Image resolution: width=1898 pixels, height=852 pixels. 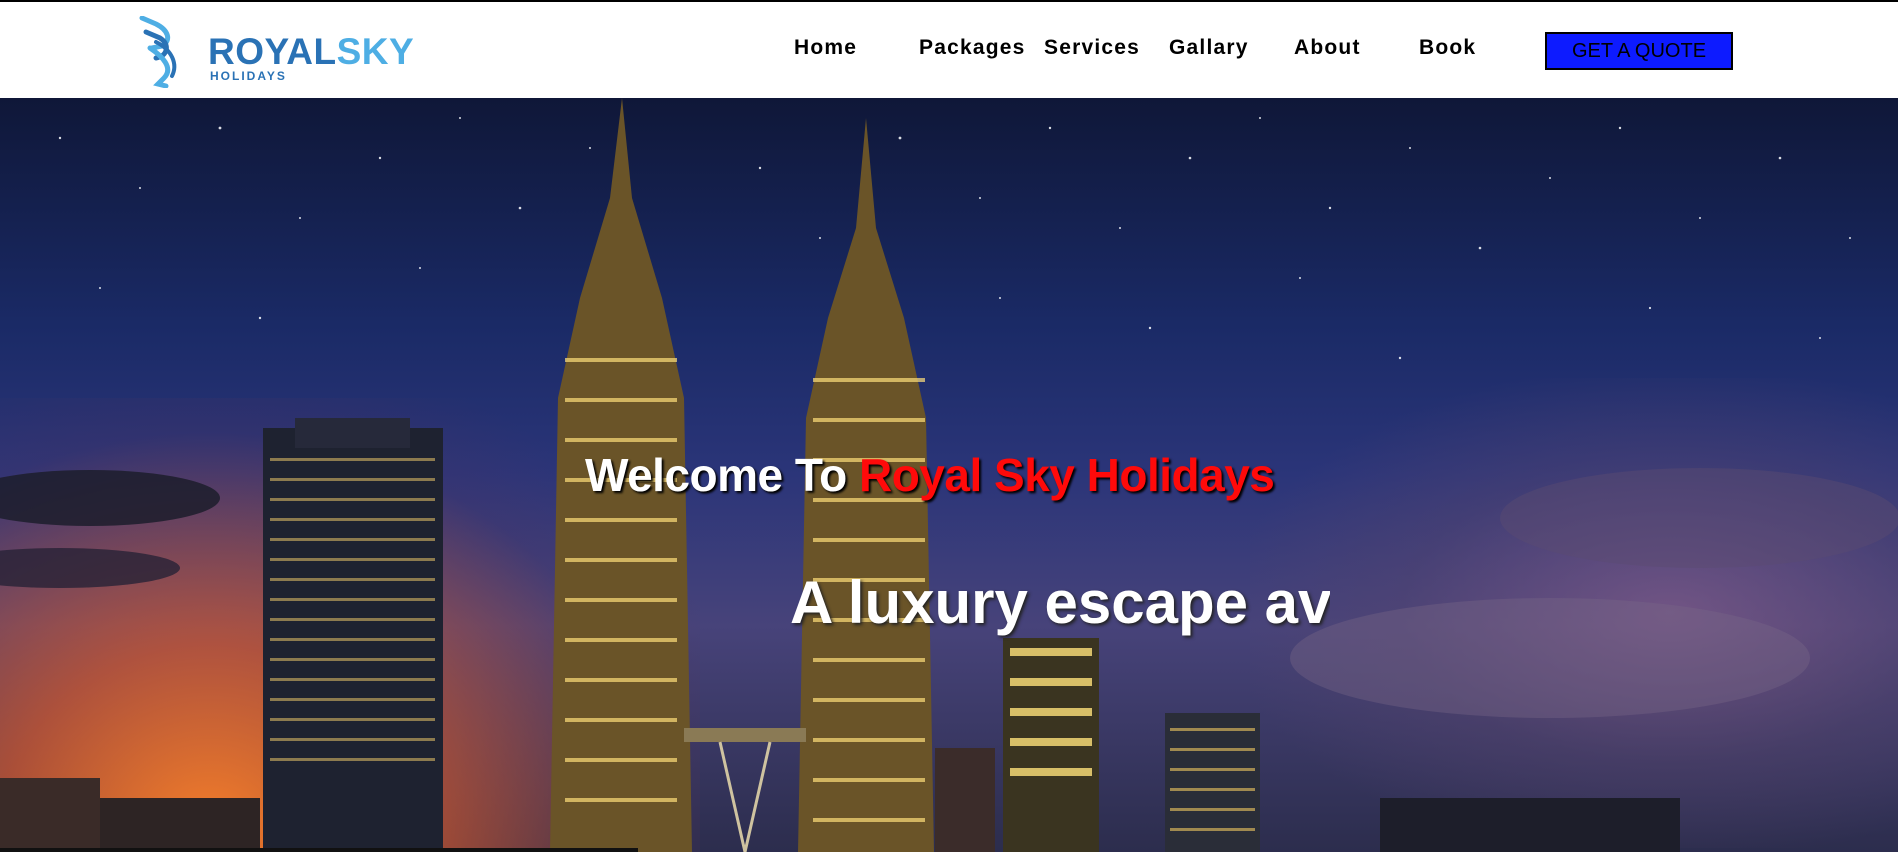 I want to click on logo-royal-text: ROYAL, so click(x=272, y=51).